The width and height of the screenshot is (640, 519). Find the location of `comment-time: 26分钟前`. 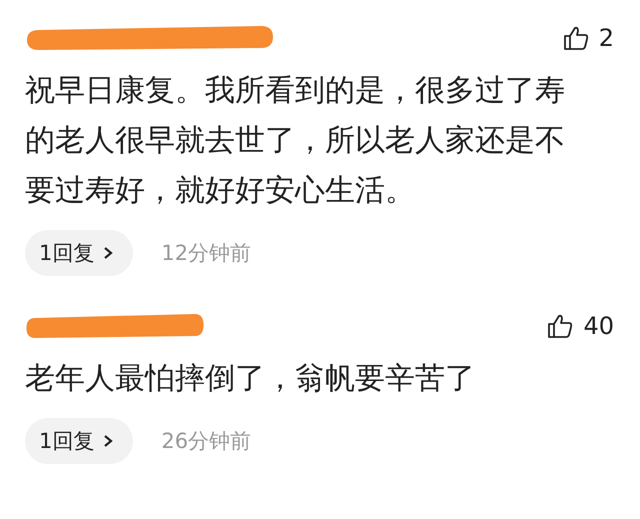

comment-time: 26分钟前 is located at coordinates (206, 441).